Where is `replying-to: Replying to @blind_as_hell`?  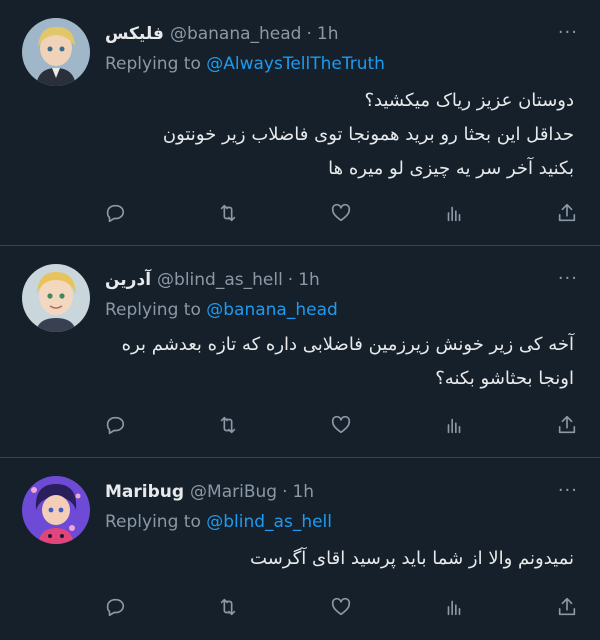
replying-to: Replying to @blind_as_hell is located at coordinates (218, 522).